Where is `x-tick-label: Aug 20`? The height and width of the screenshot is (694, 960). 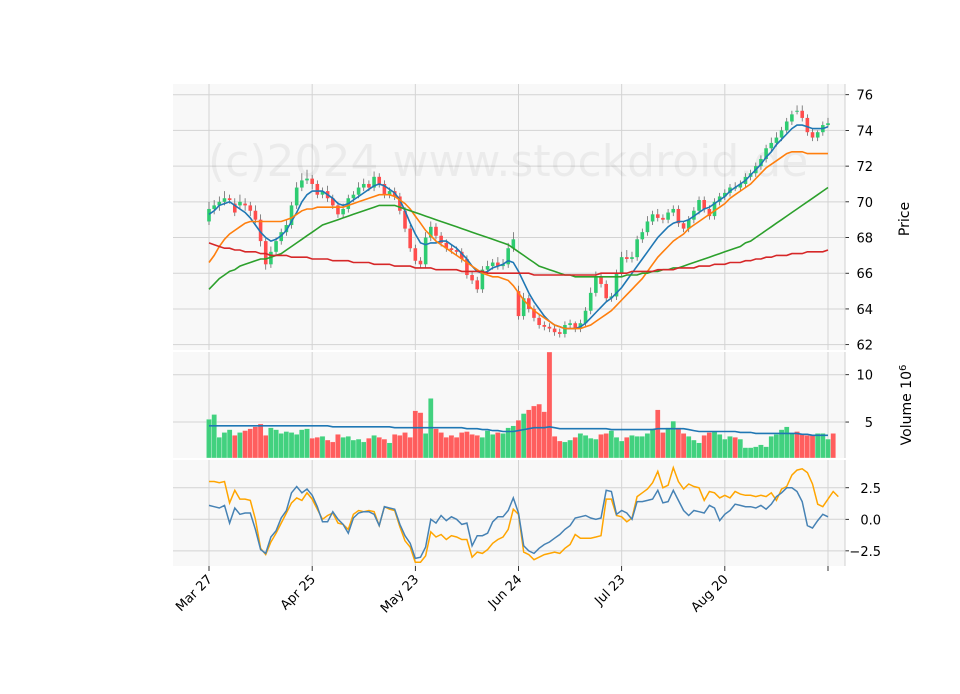 x-tick-label: Aug 20 is located at coordinates (709, 593).